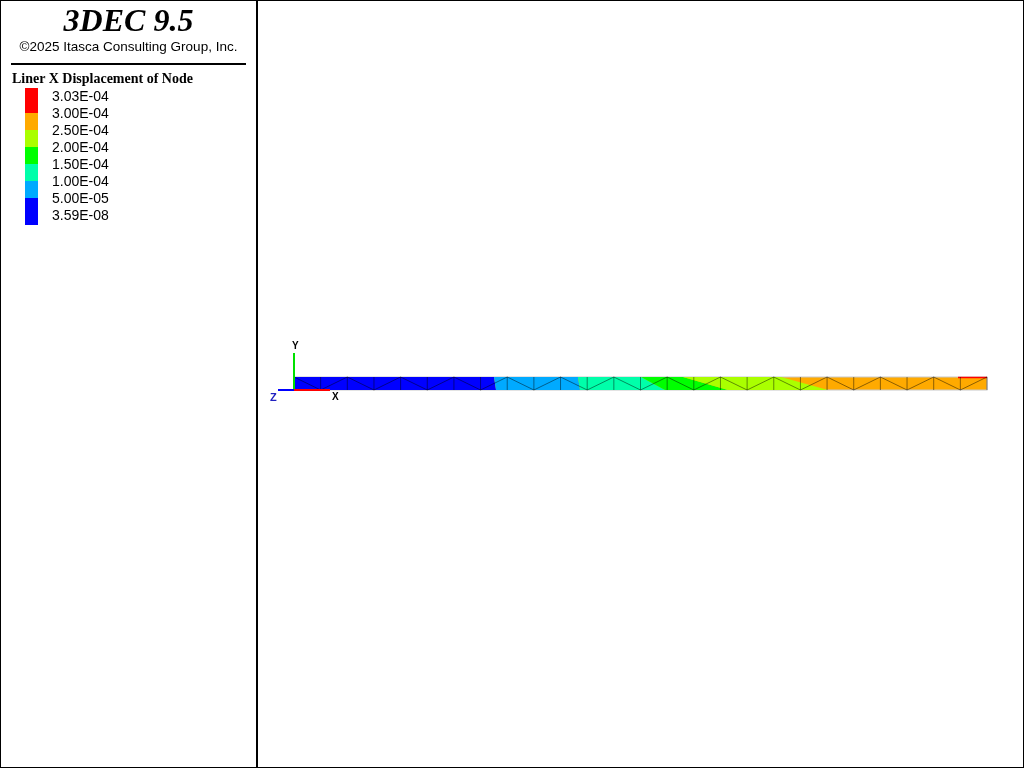 Image resolution: width=1024 pixels, height=768 pixels. I want to click on legend-title: Liner X Displacement of Node, so click(103, 79).